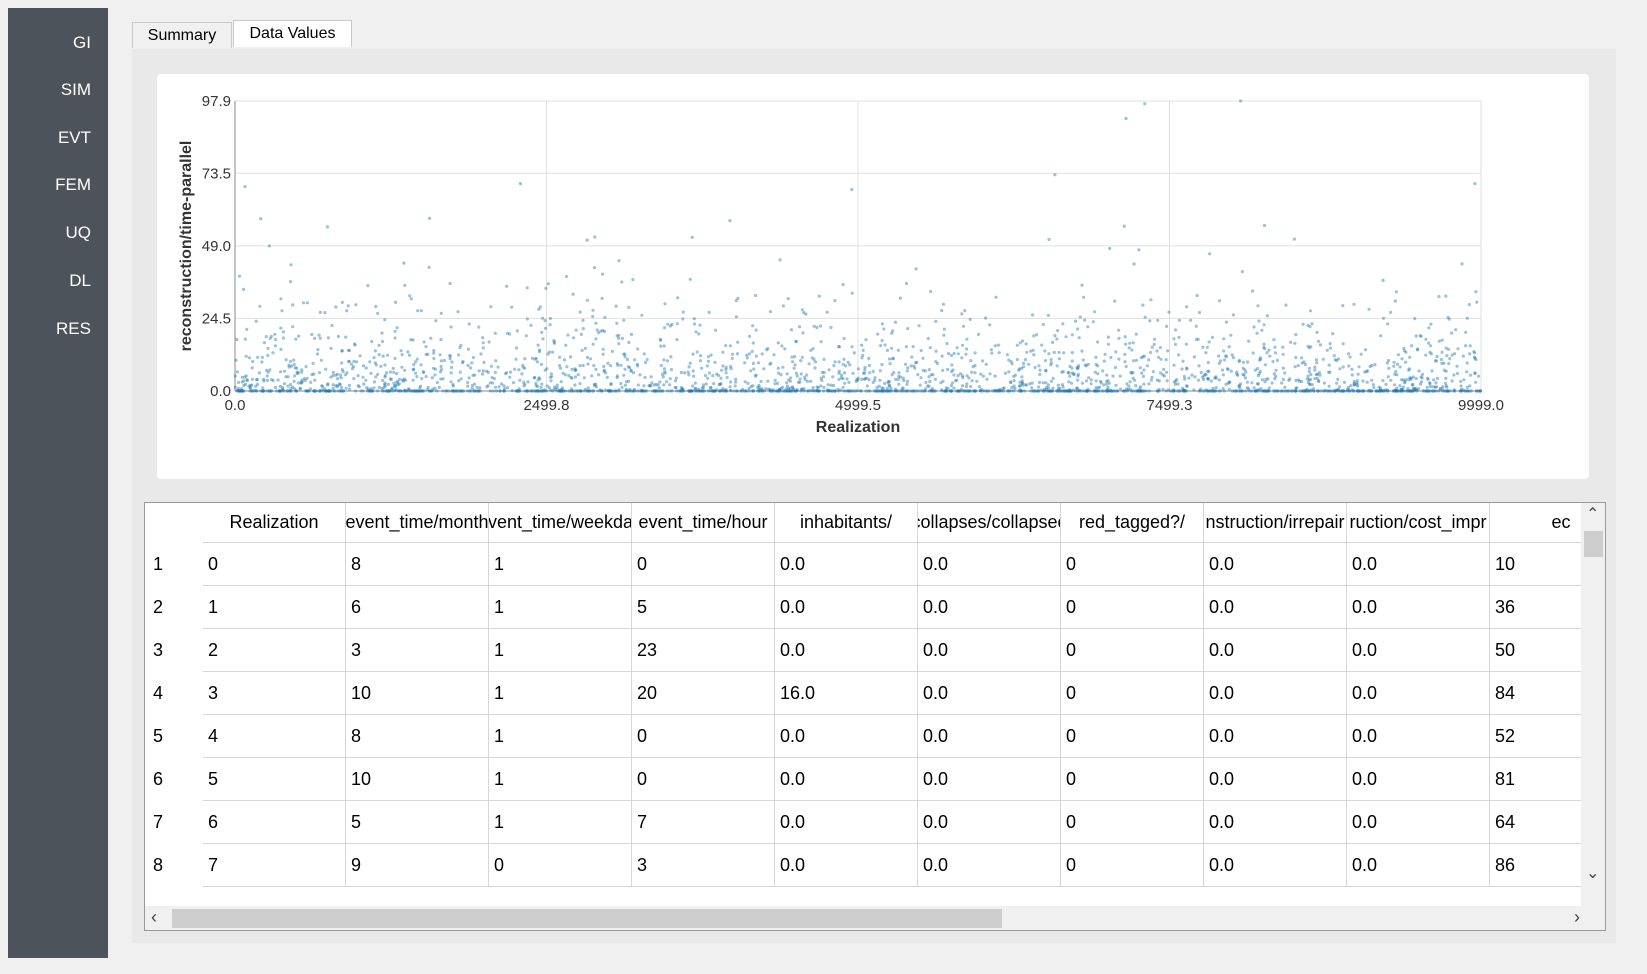  Describe the element at coordinates (274, 736) in the screenshot. I see `table-cell: 4` at that location.